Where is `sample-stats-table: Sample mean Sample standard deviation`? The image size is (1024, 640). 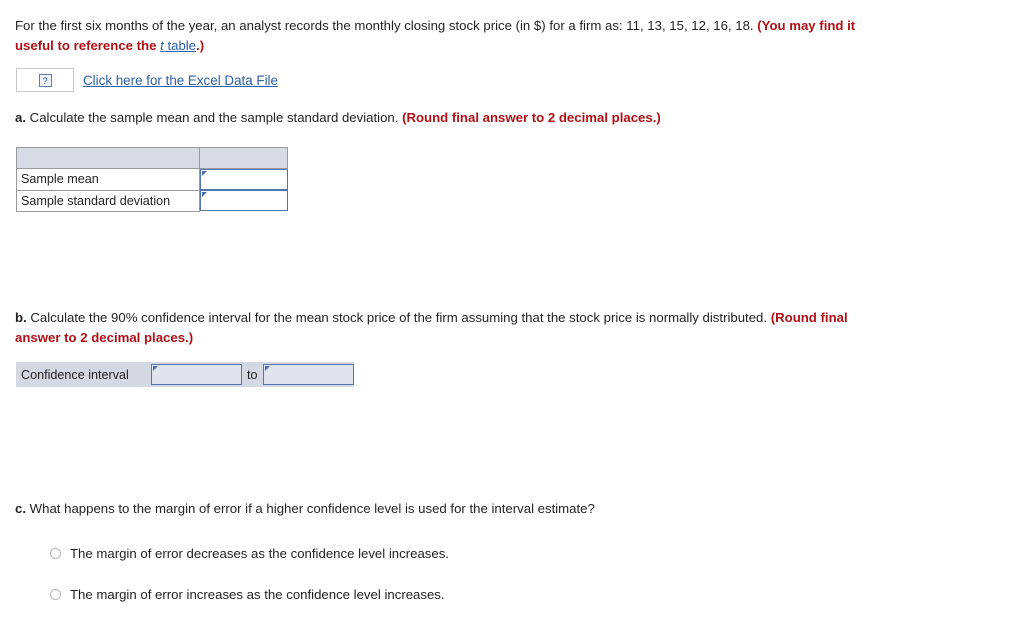
sample-stats-table: Sample mean Sample standard deviation is located at coordinates (152, 179).